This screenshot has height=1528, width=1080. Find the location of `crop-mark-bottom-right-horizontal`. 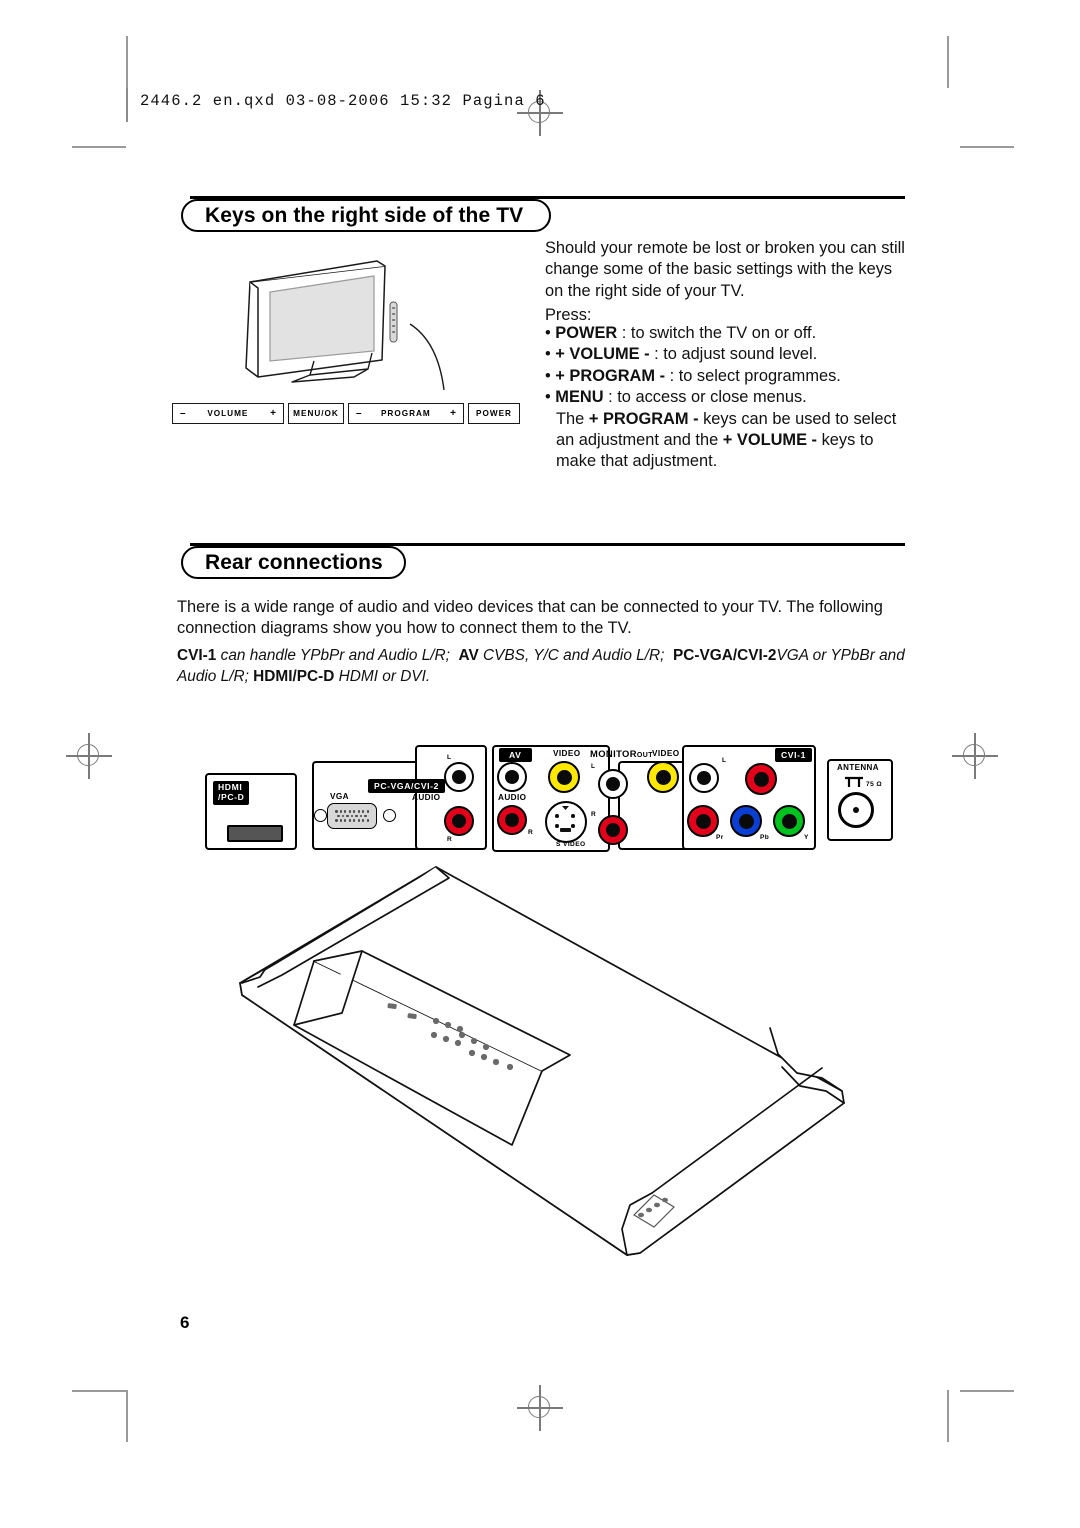

crop-mark-bottom-right-horizontal is located at coordinates (987, 1391).